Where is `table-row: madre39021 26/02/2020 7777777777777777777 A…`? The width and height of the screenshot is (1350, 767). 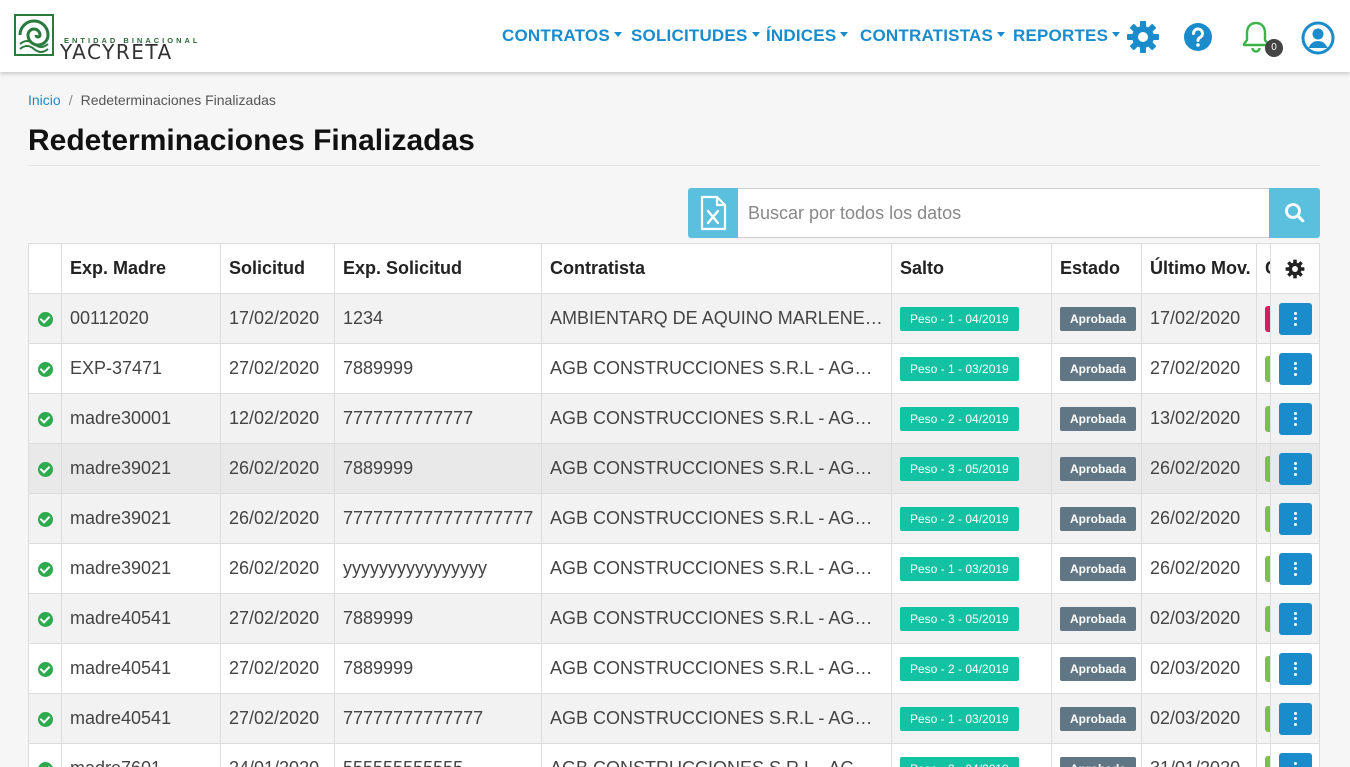 table-row: madre39021 26/02/2020 7777777777777777777 A… is located at coordinates (674, 518).